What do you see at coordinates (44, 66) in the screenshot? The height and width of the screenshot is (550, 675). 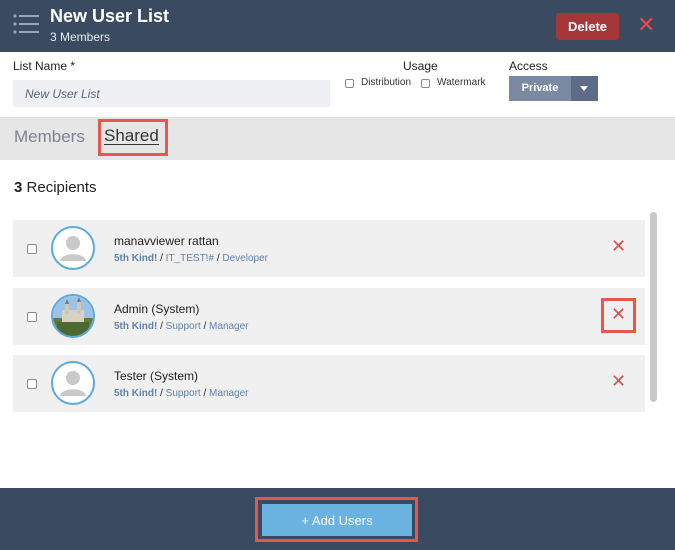 I see `list-name-label: List Name *` at bounding box center [44, 66].